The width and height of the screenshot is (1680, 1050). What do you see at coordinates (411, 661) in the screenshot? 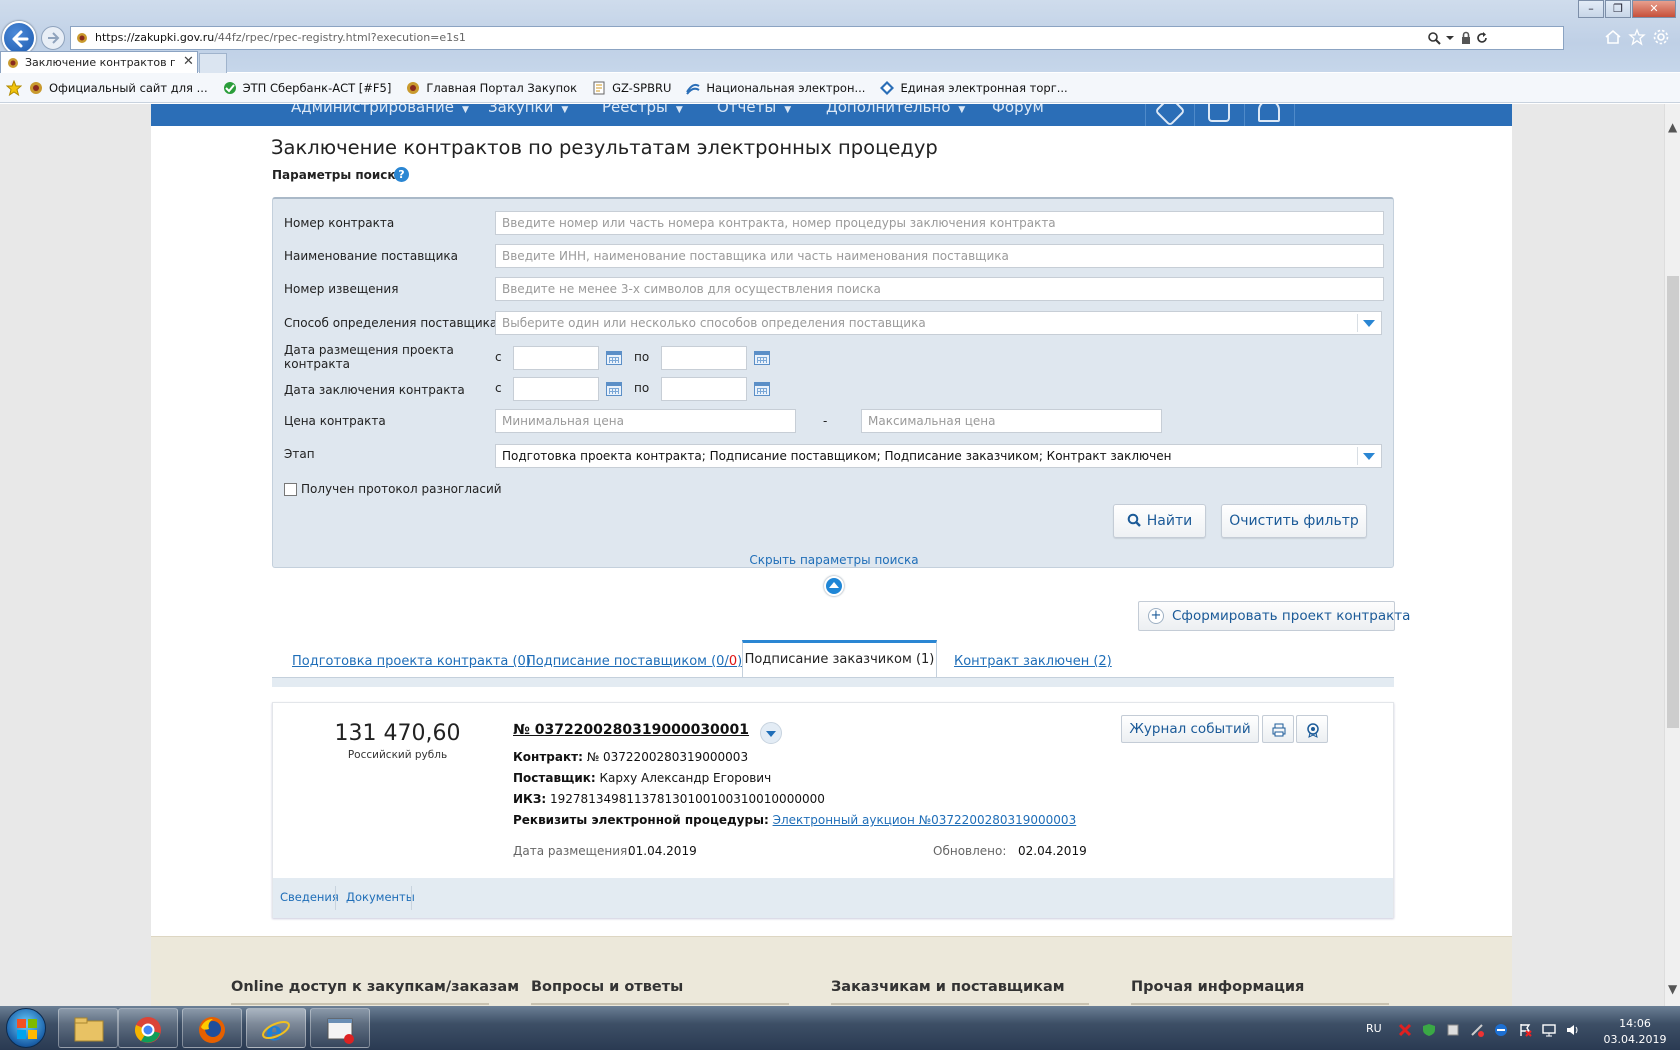
I see `tab-draft: Подготовка проекта контракта (0)` at bounding box center [411, 661].